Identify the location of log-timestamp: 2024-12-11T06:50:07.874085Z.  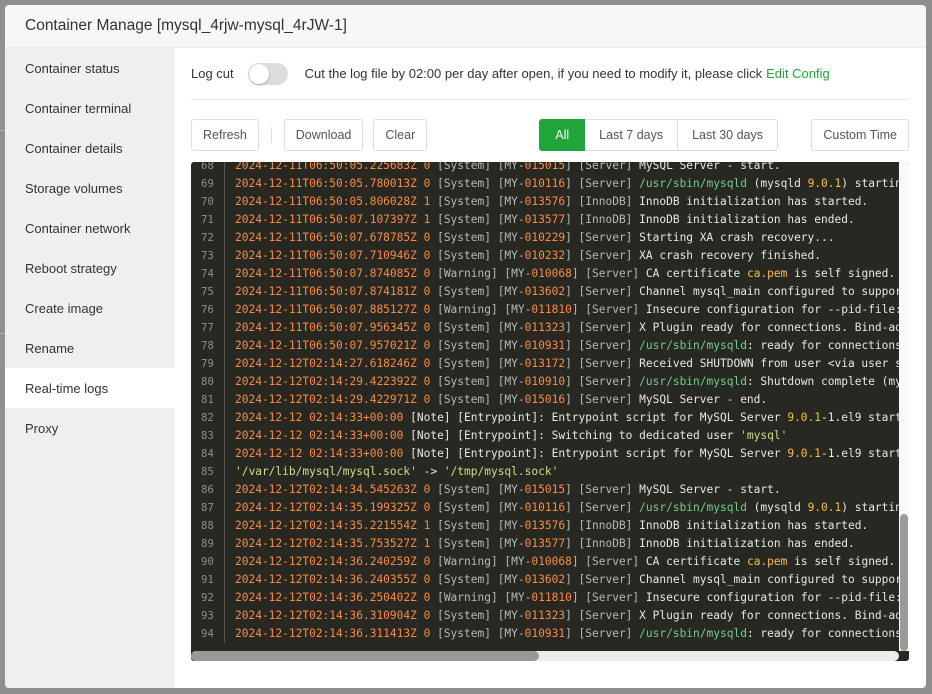
(326, 273).